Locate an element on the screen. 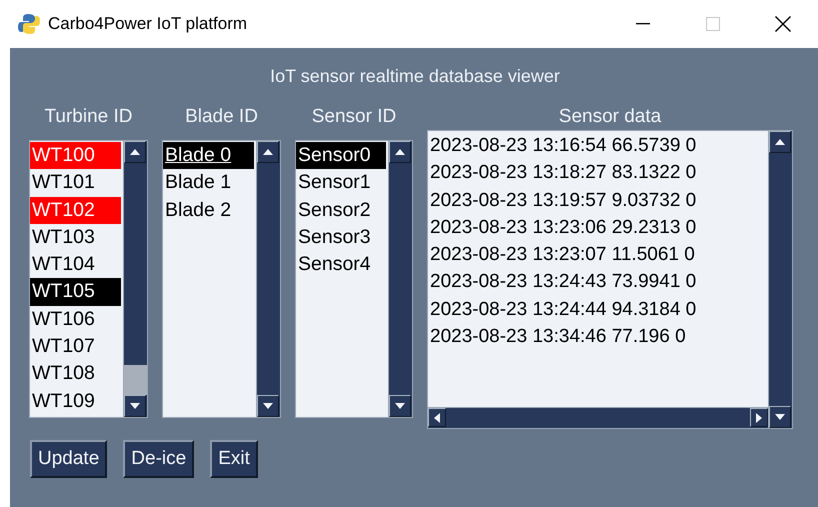 This screenshot has height=507, width=818. arrow-left-icon is located at coordinates (437, 417).